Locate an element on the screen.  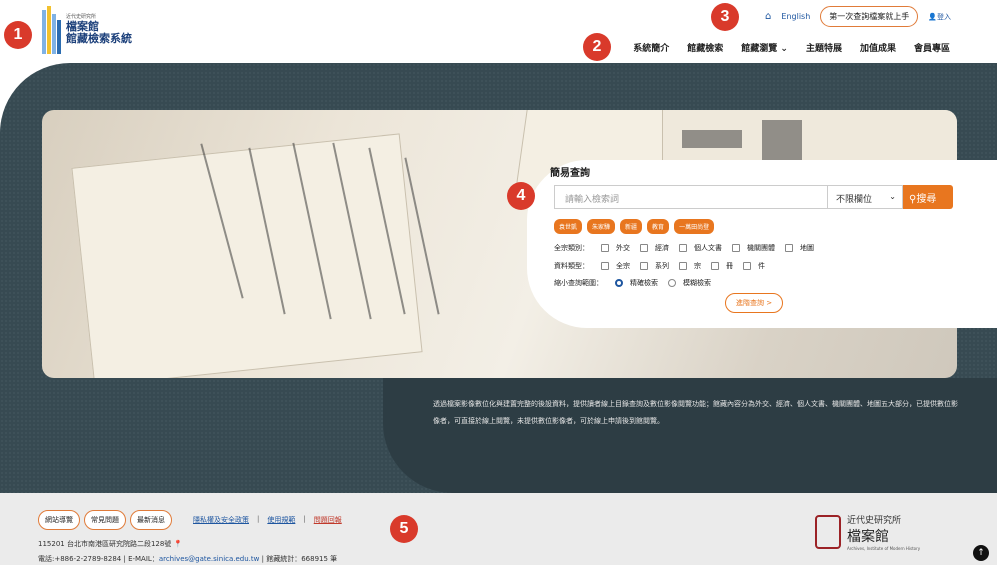
callout-badge: 1 is located at coordinates (18, 35).